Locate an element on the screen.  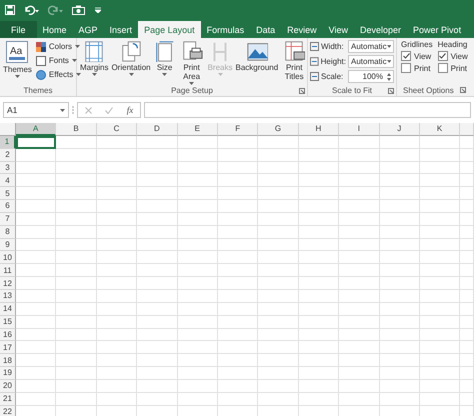
column-header: K is located at coordinates (440, 129).